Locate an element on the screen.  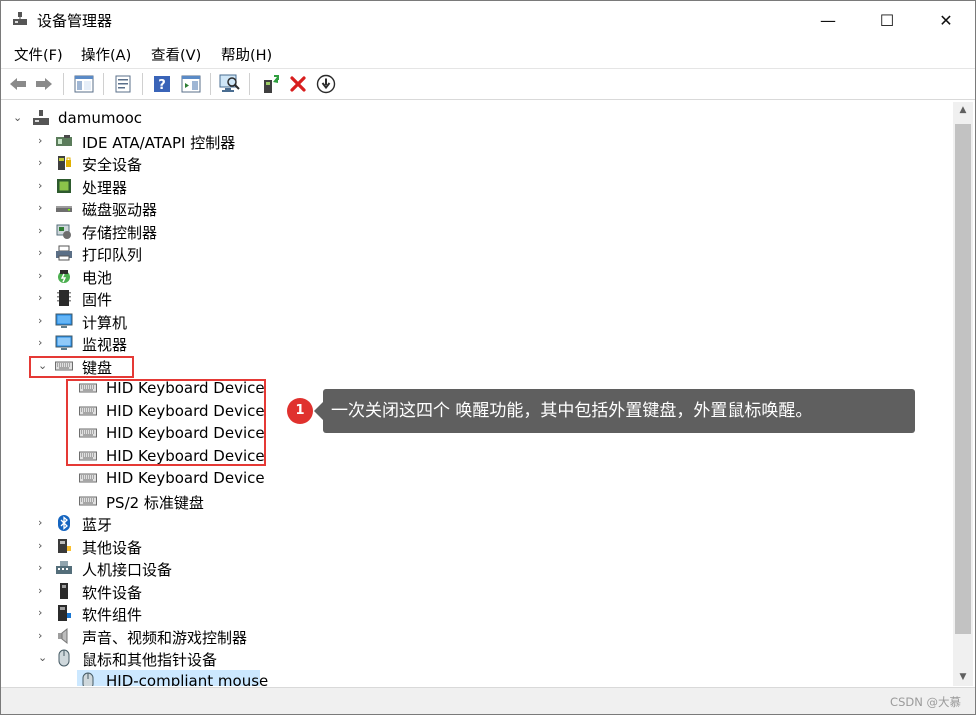
tree-device: PS/2 标准键盘 is located at coordinates (479, 501).